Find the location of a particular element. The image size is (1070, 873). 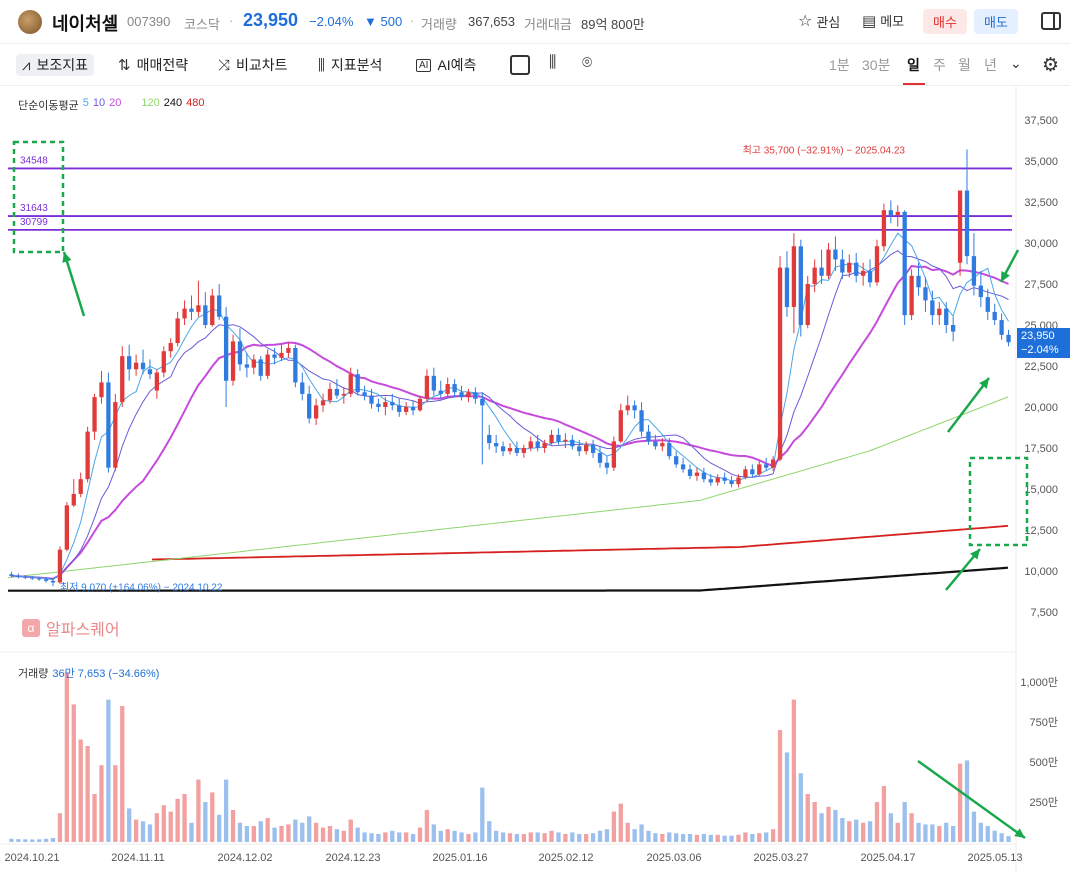

support-line-label: 34548 is located at coordinates (34, 160).